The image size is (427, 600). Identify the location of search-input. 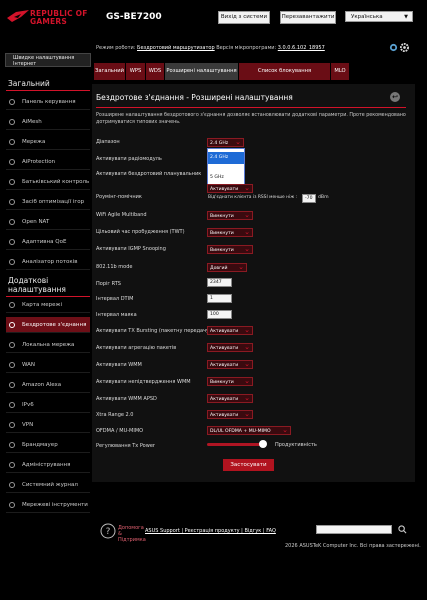
(354, 529).